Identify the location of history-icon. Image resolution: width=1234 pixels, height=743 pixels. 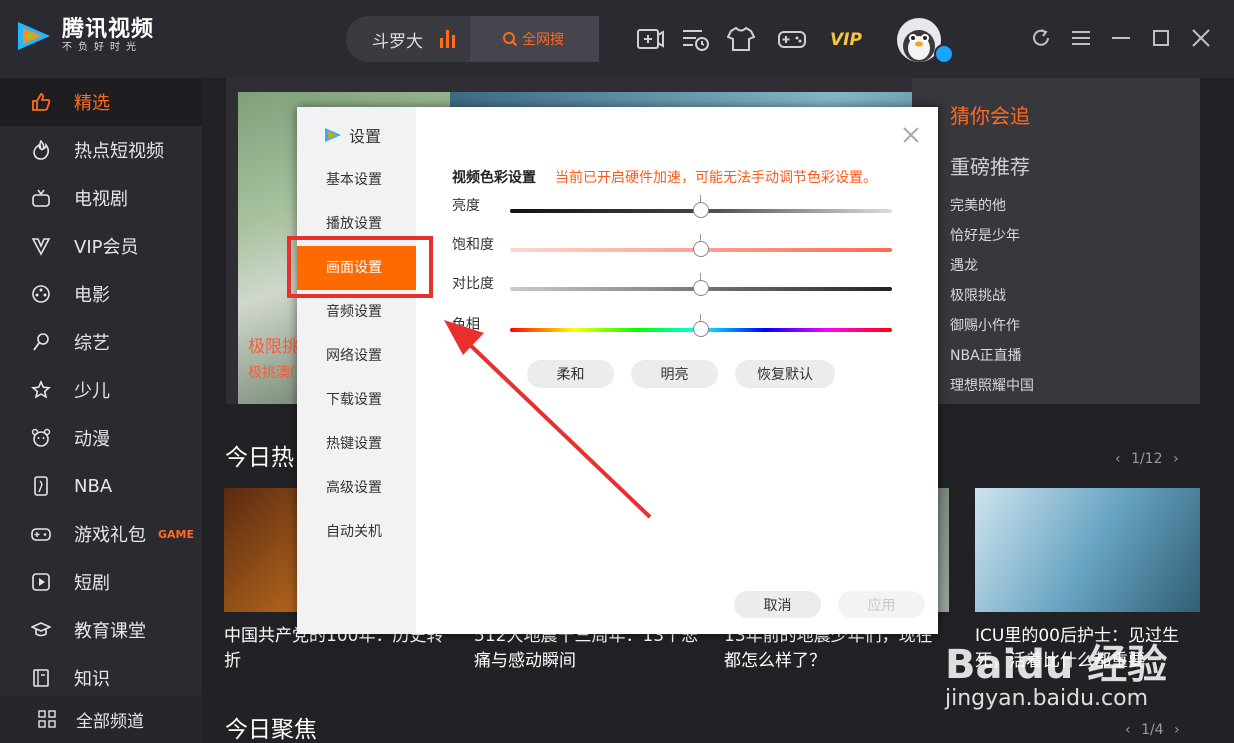
(696, 39).